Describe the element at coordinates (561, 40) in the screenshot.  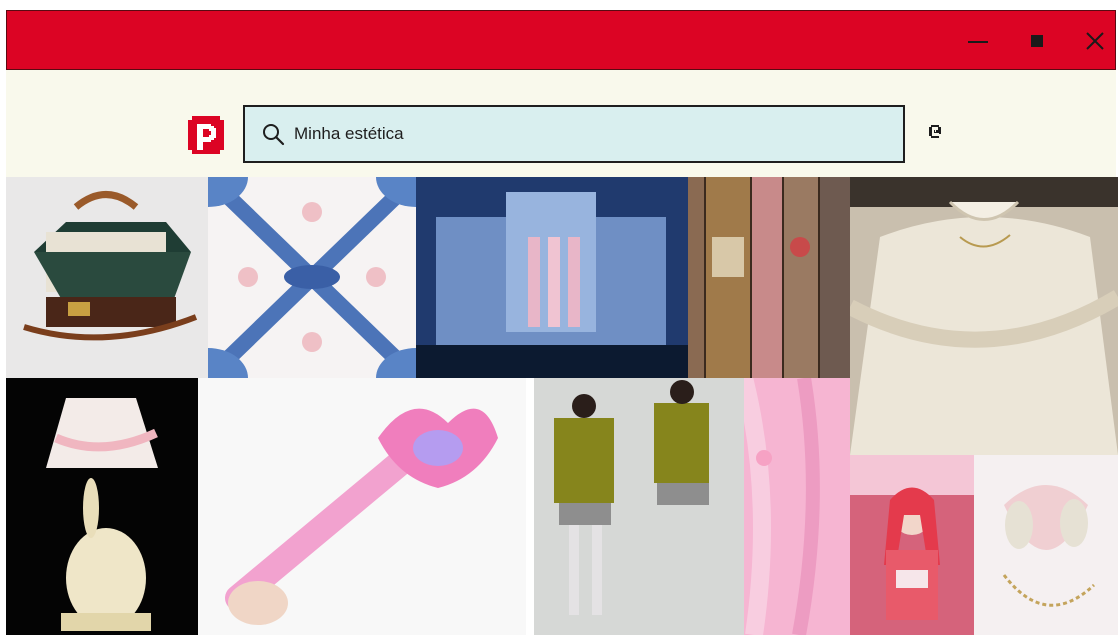
I see `window-titlebar` at that location.